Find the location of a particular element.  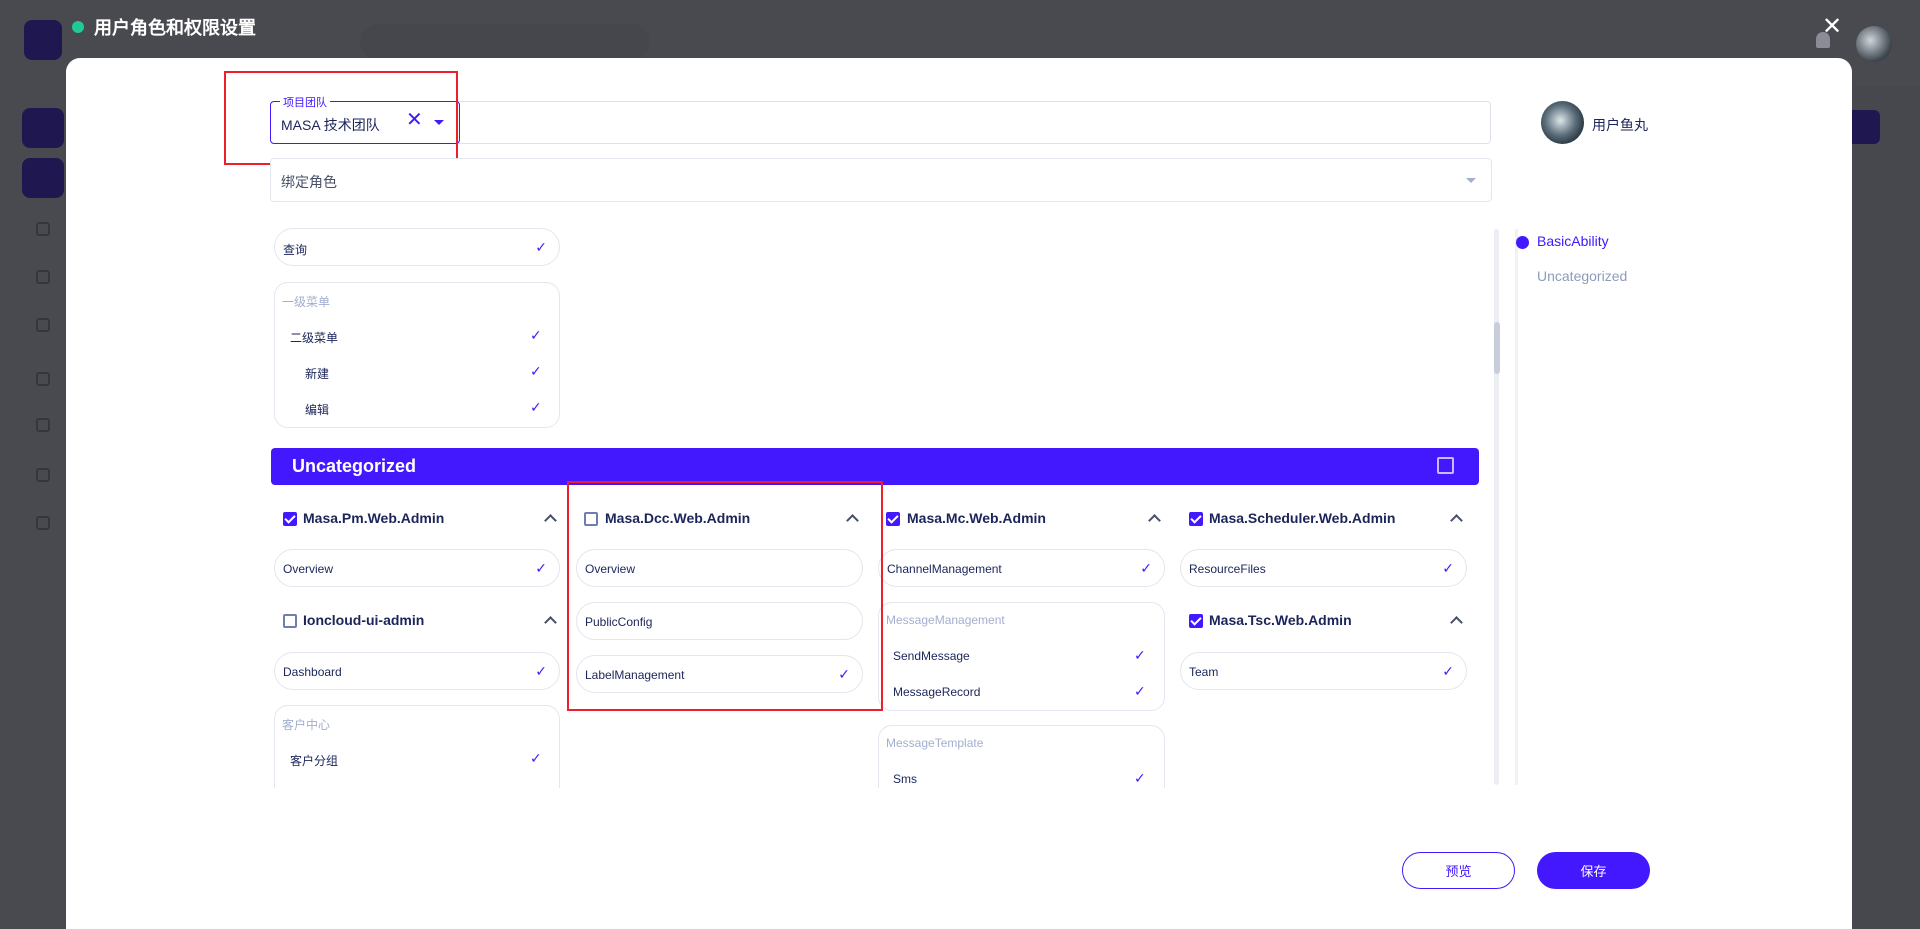

save-button: 保存 is located at coordinates (1593, 870).